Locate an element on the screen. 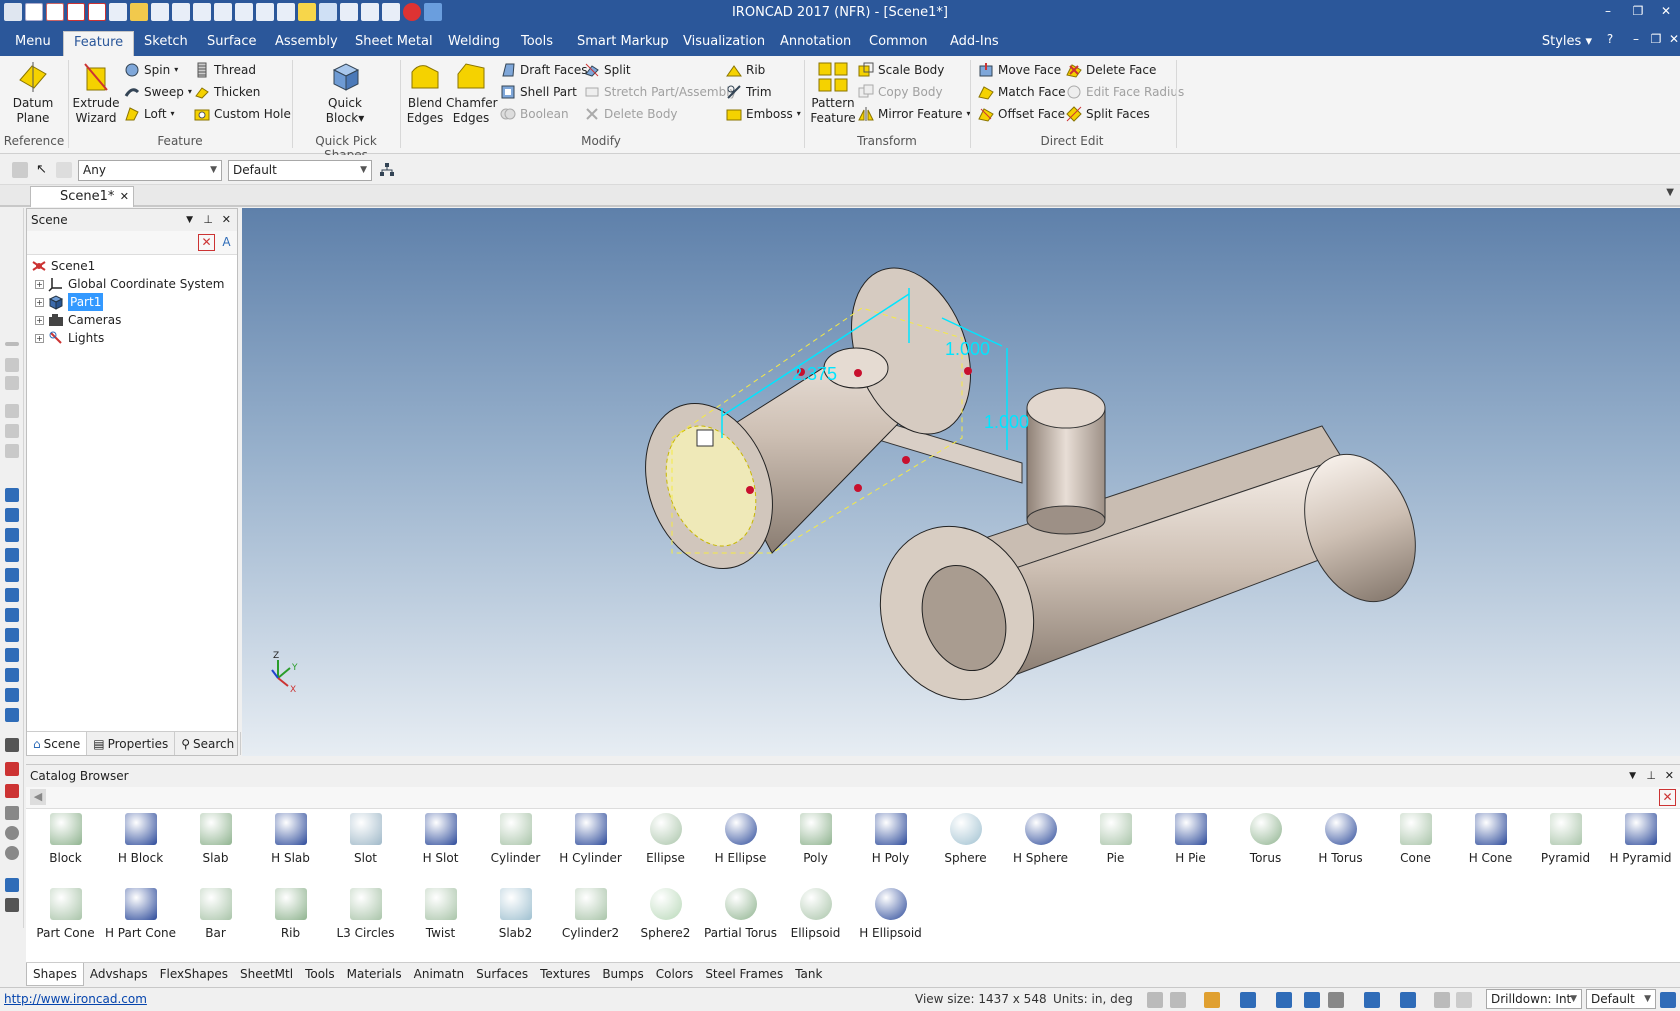  pin-icon: ⊥ is located at coordinates (208, 220).